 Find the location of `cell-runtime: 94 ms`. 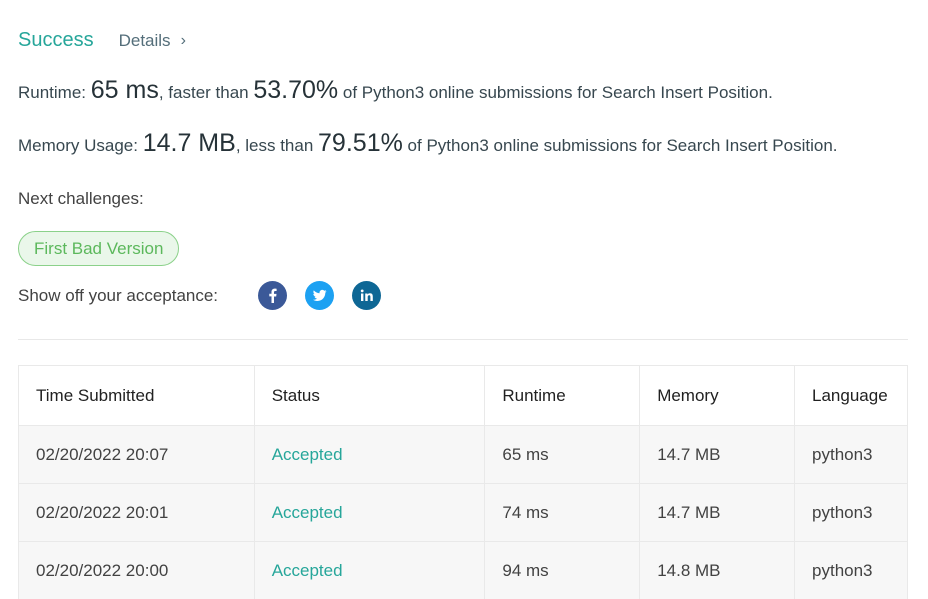

cell-runtime: 94 ms is located at coordinates (562, 570).